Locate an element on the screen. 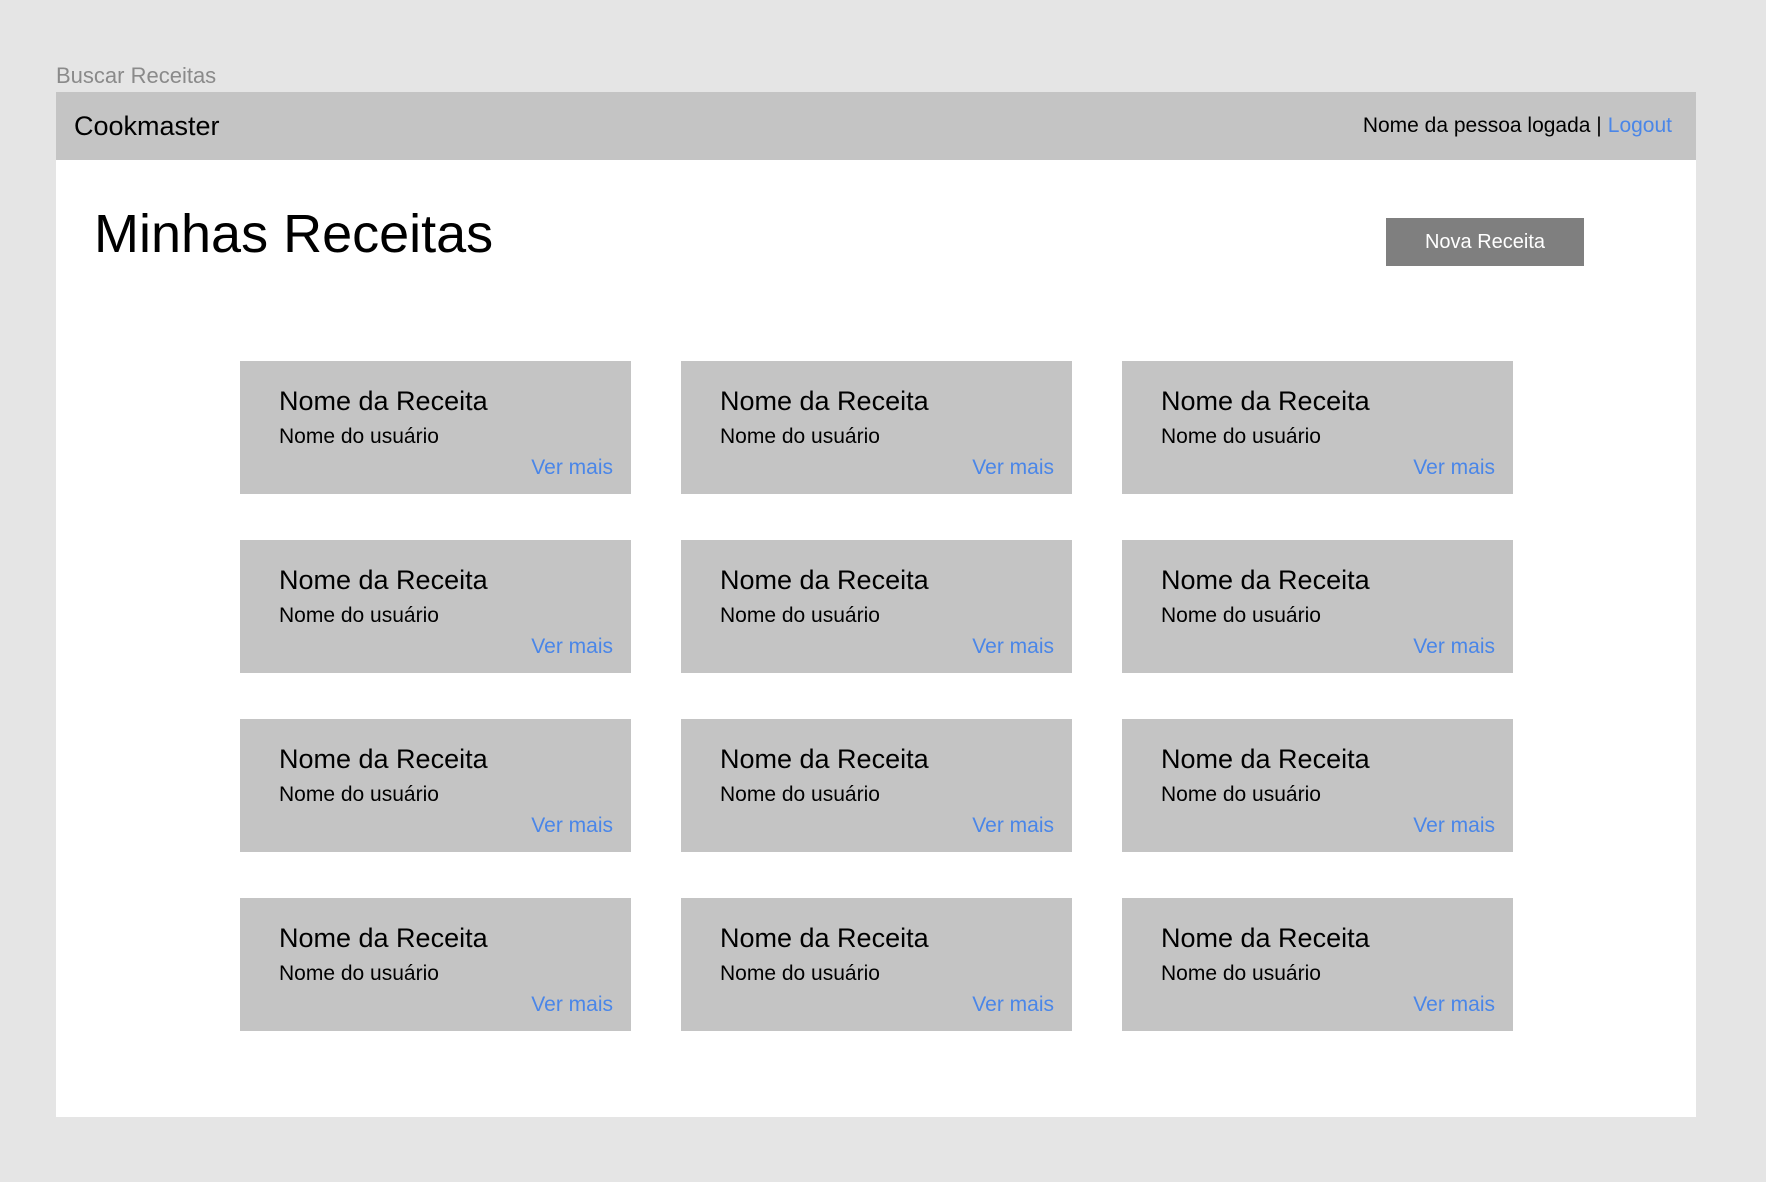  top-navbar: Cookmaster Nome da pessoa logada | Logout is located at coordinates (876, 126).